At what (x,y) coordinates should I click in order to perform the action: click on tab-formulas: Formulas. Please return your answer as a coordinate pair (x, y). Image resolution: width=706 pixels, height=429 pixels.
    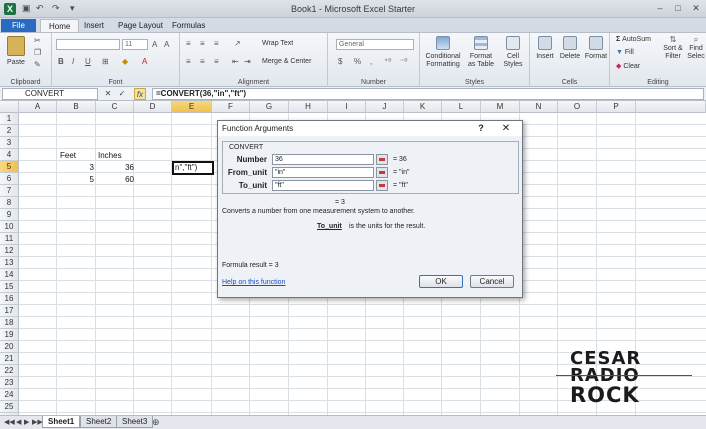
    Looking at the image, I should click on (188, 25).